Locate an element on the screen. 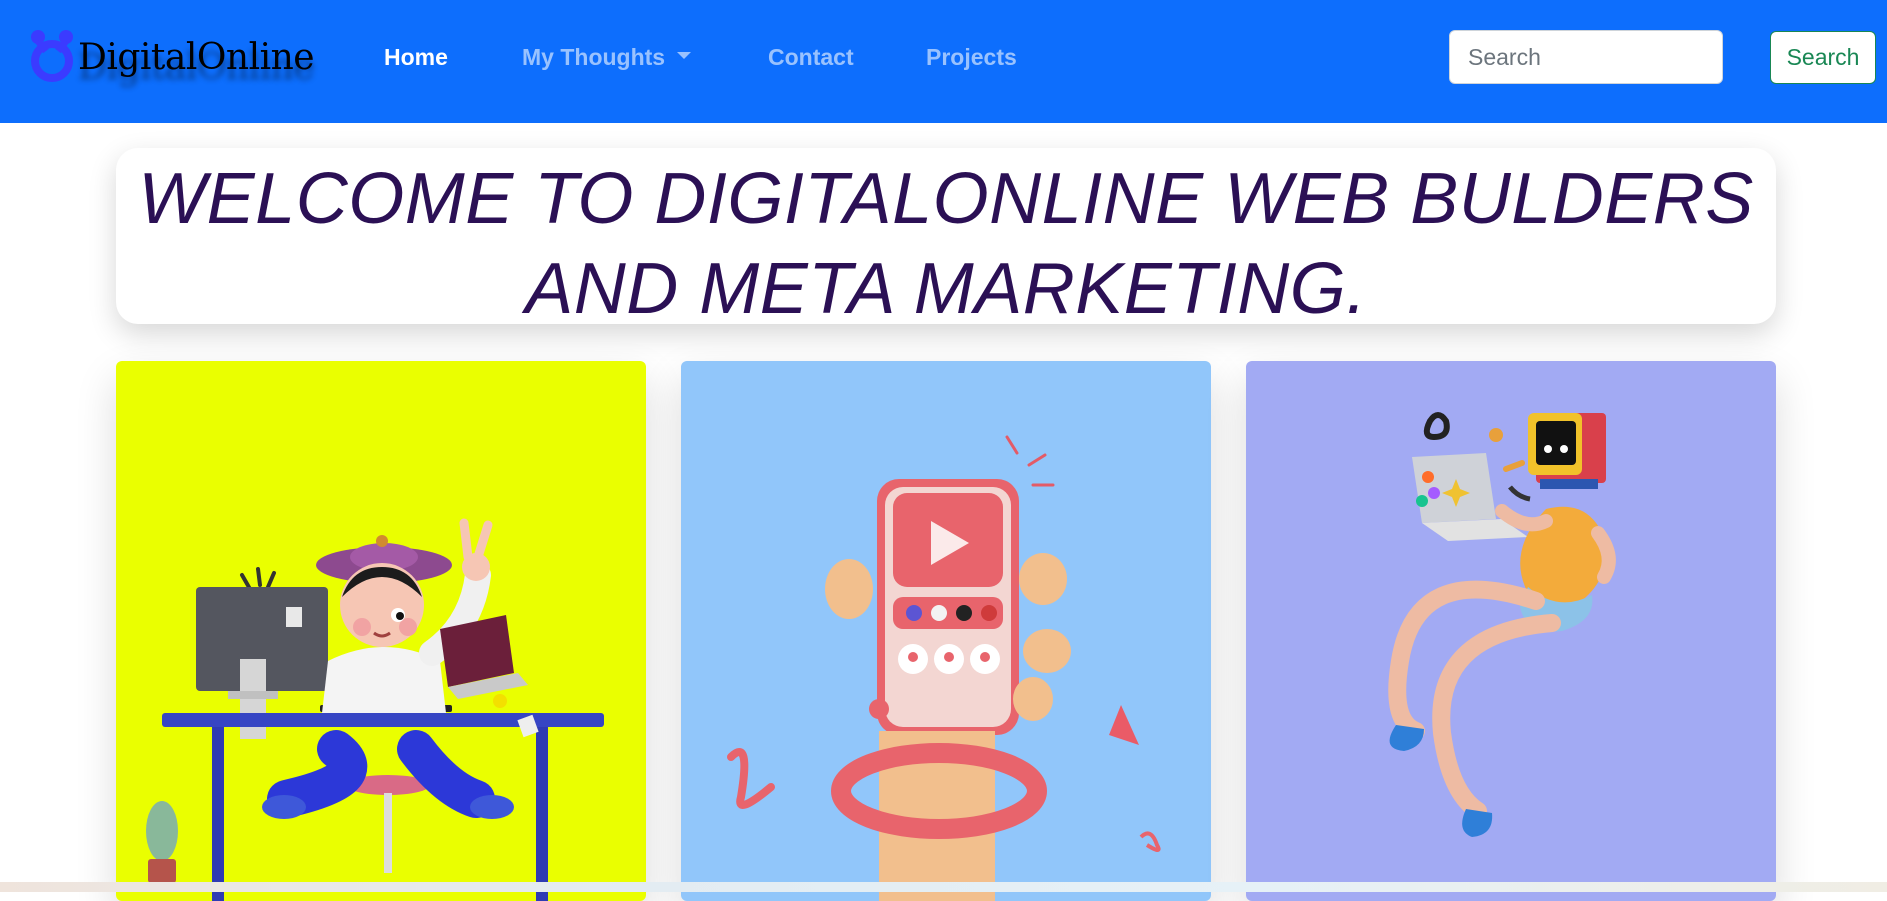 Image resolution: width=1887 pixels, height=901 pixels. nav-link-projects: Projects is located at coordinates (971, 57).